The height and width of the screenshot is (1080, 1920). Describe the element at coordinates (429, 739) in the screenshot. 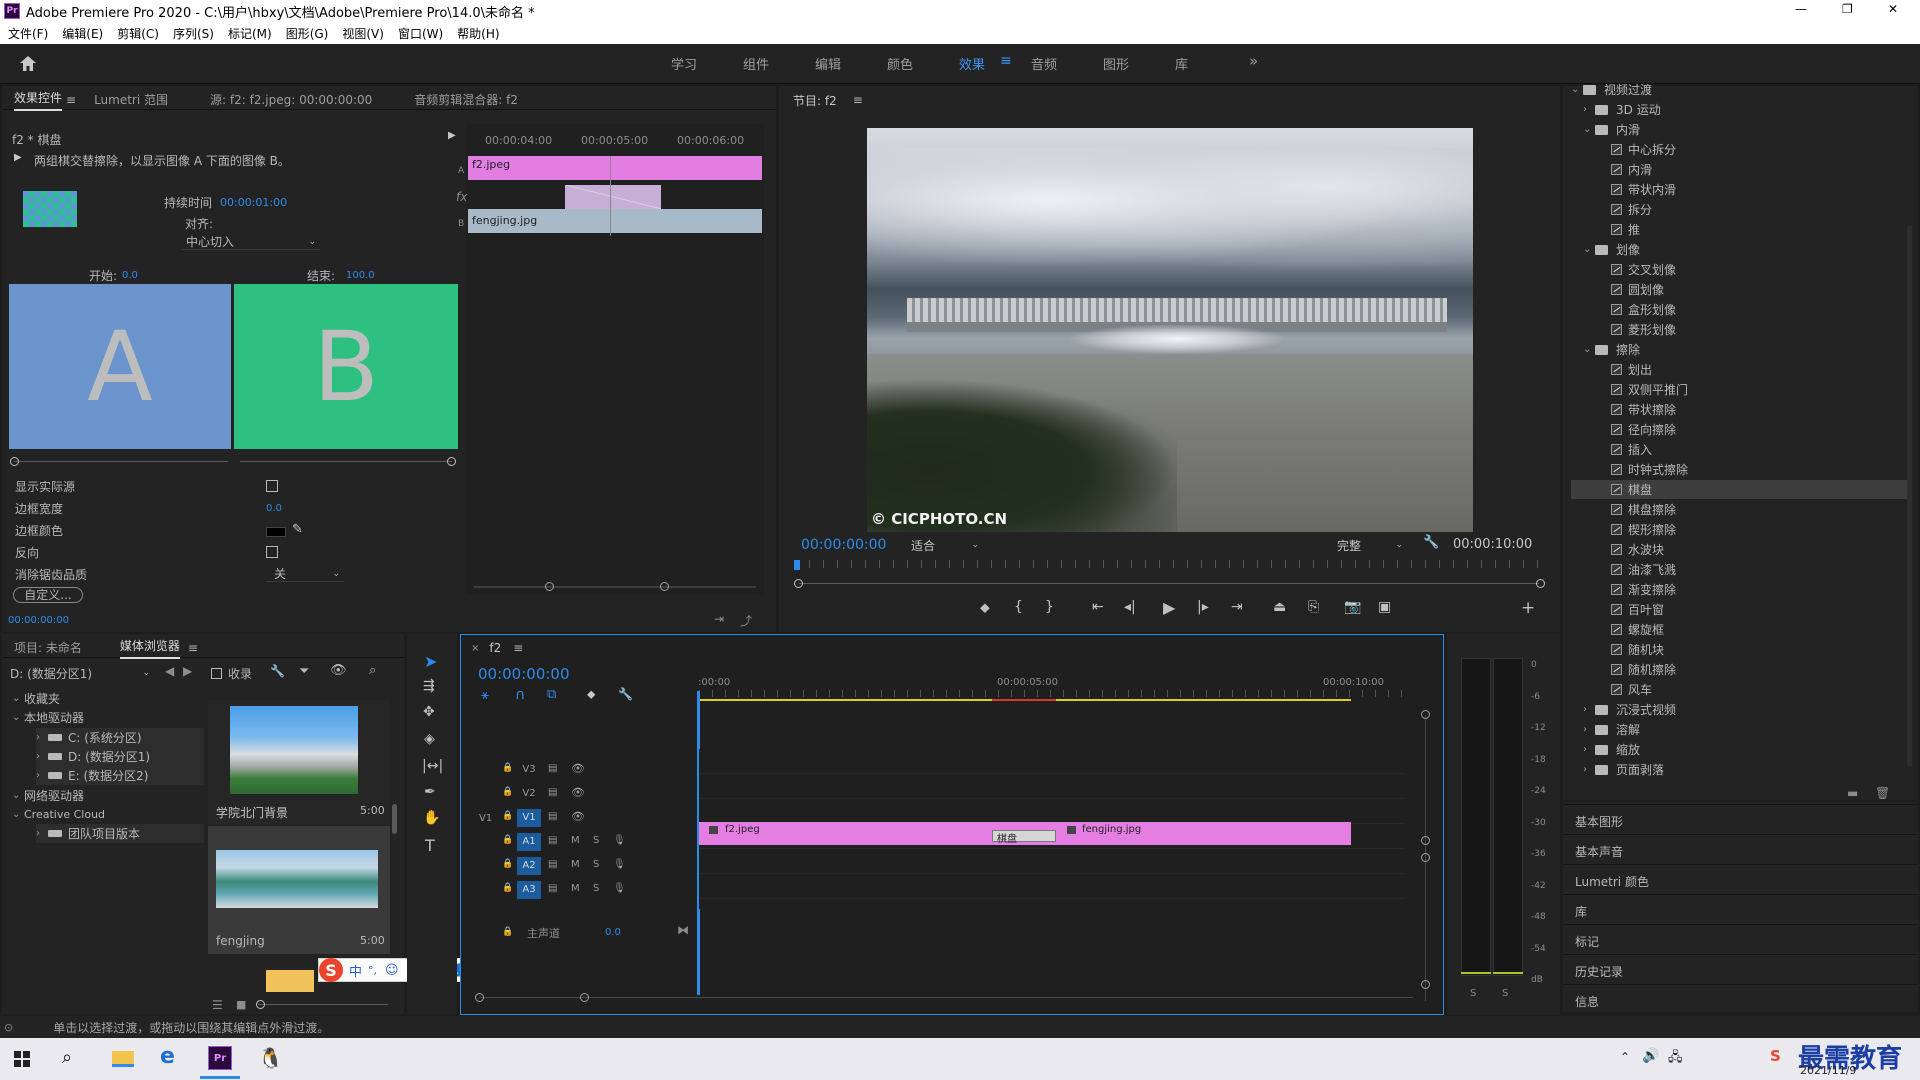

I see `razor-tool-icon: ◈` at that location.